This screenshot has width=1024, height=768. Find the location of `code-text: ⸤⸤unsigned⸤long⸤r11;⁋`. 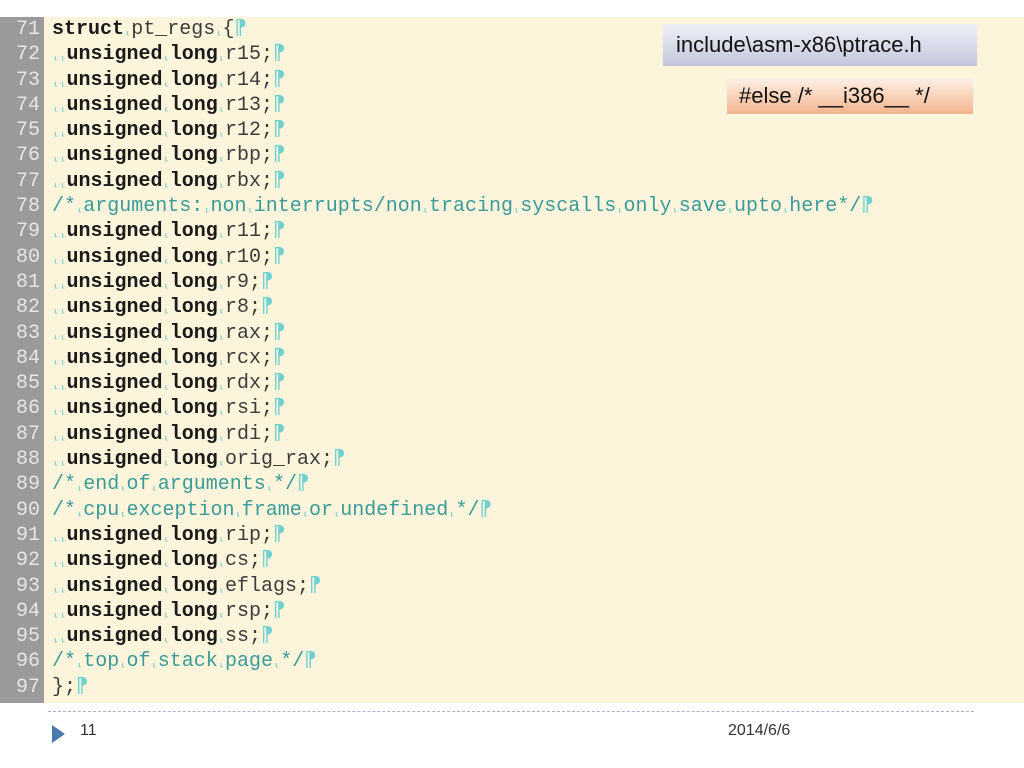

code-text: ⸤⸤unsigned⸤long⸤r11;⁋ is located at coordinates (168, 232).